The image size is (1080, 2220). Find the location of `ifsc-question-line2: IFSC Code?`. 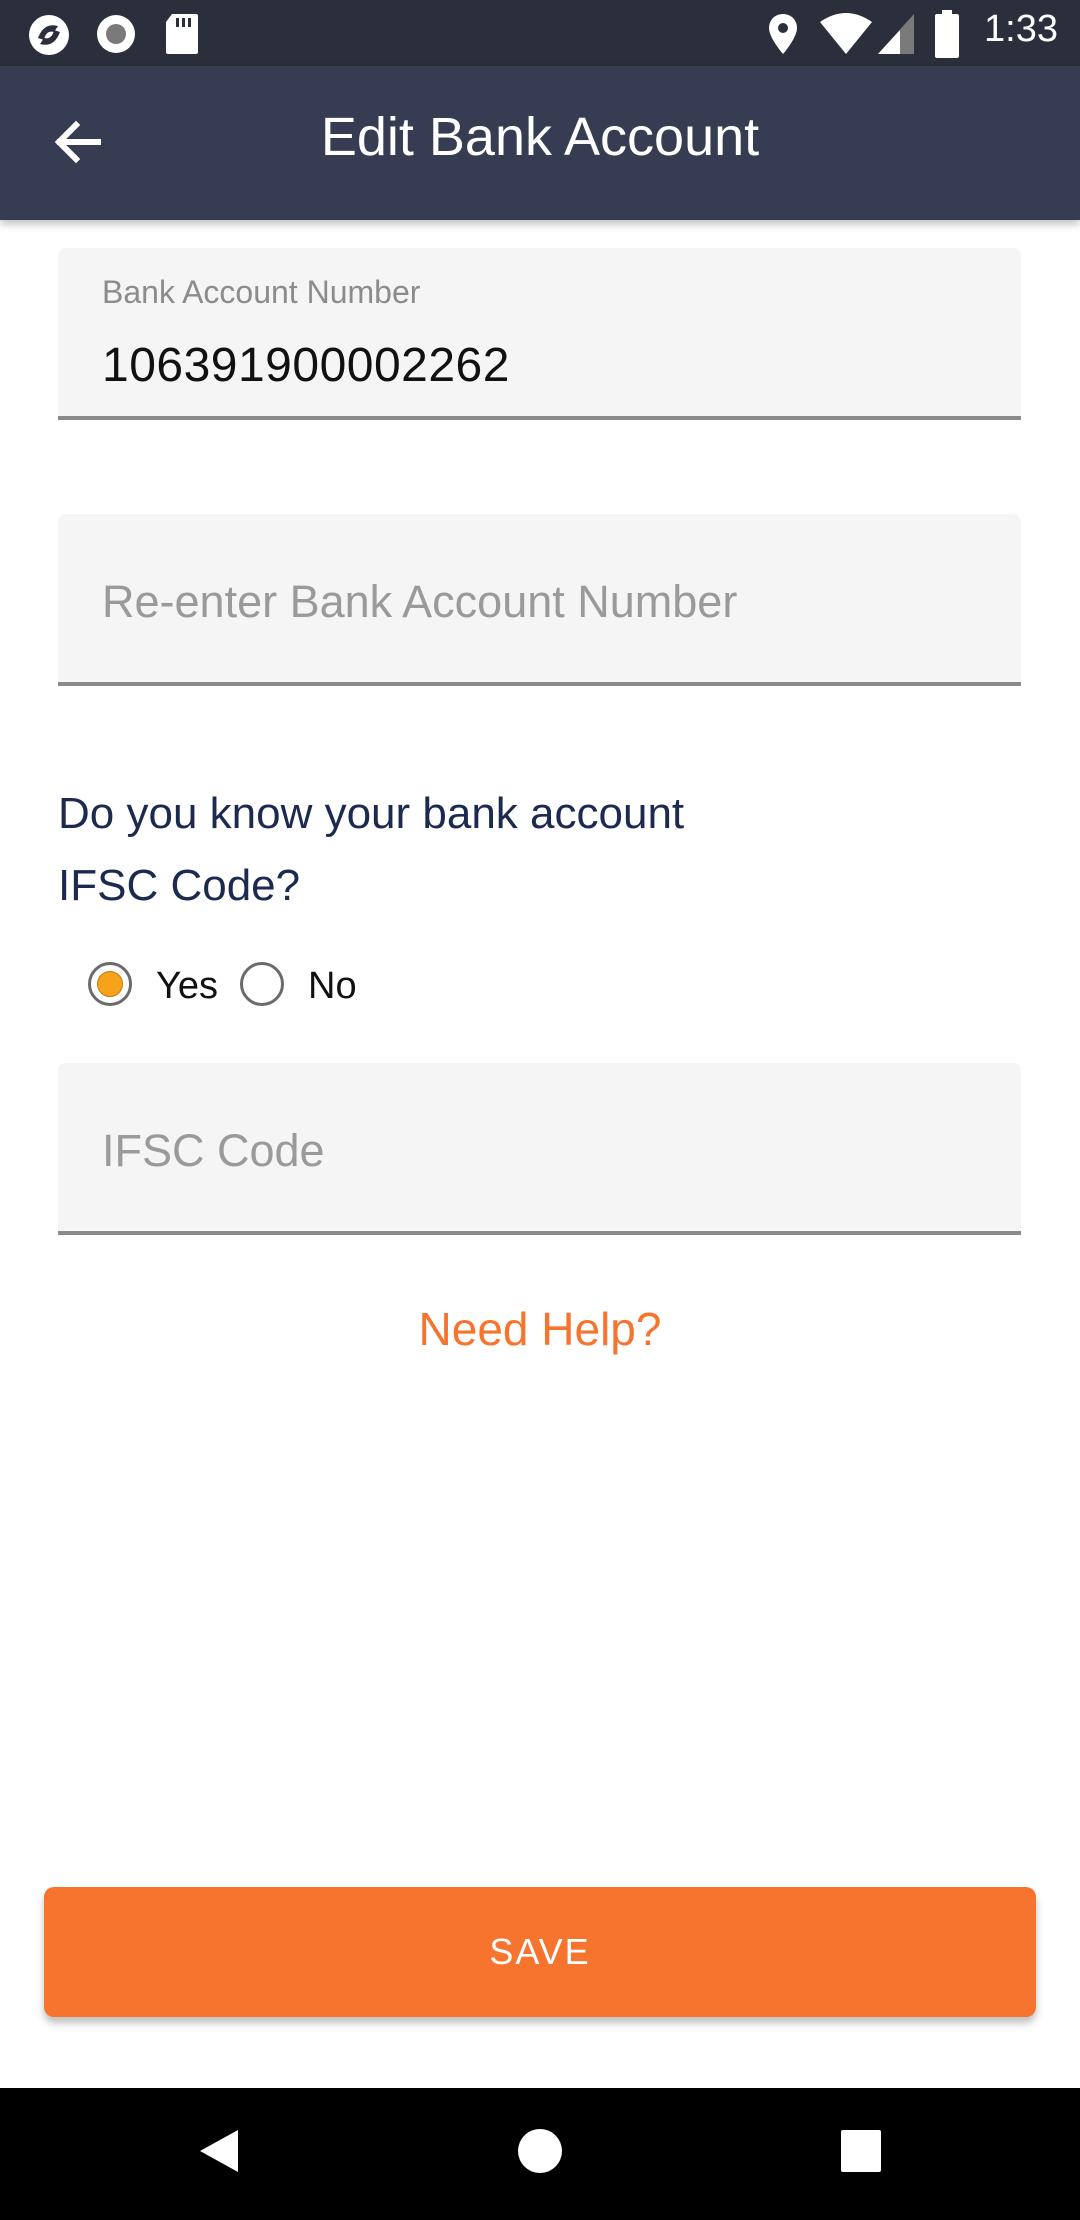

ifsc-question-line2: IFSC Code? is located at coordinates (179, 885).